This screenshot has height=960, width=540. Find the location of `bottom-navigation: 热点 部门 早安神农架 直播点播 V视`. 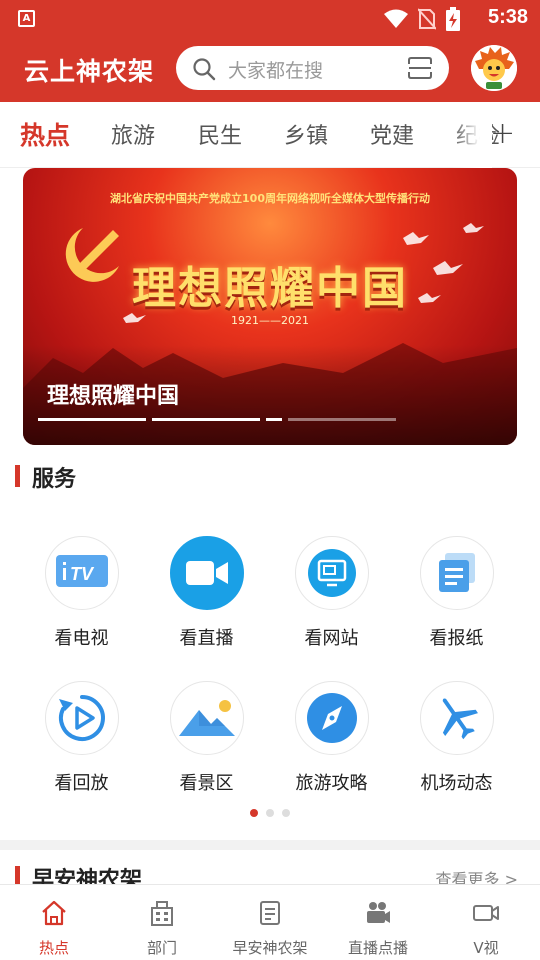

bottom-navigation: 热点 部门 早安神农架 直播点播 V视 is located at coordinates (270, 922).